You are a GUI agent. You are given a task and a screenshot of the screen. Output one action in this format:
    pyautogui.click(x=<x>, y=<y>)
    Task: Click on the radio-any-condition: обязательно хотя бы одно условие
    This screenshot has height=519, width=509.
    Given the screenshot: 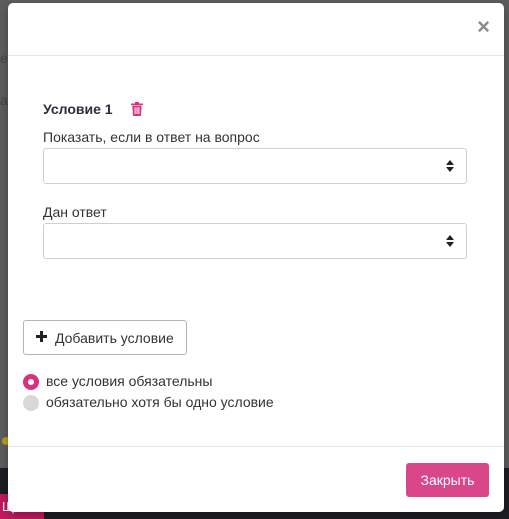 What is the action you would take?
    pyautogui.click(x=158, y=403)
    